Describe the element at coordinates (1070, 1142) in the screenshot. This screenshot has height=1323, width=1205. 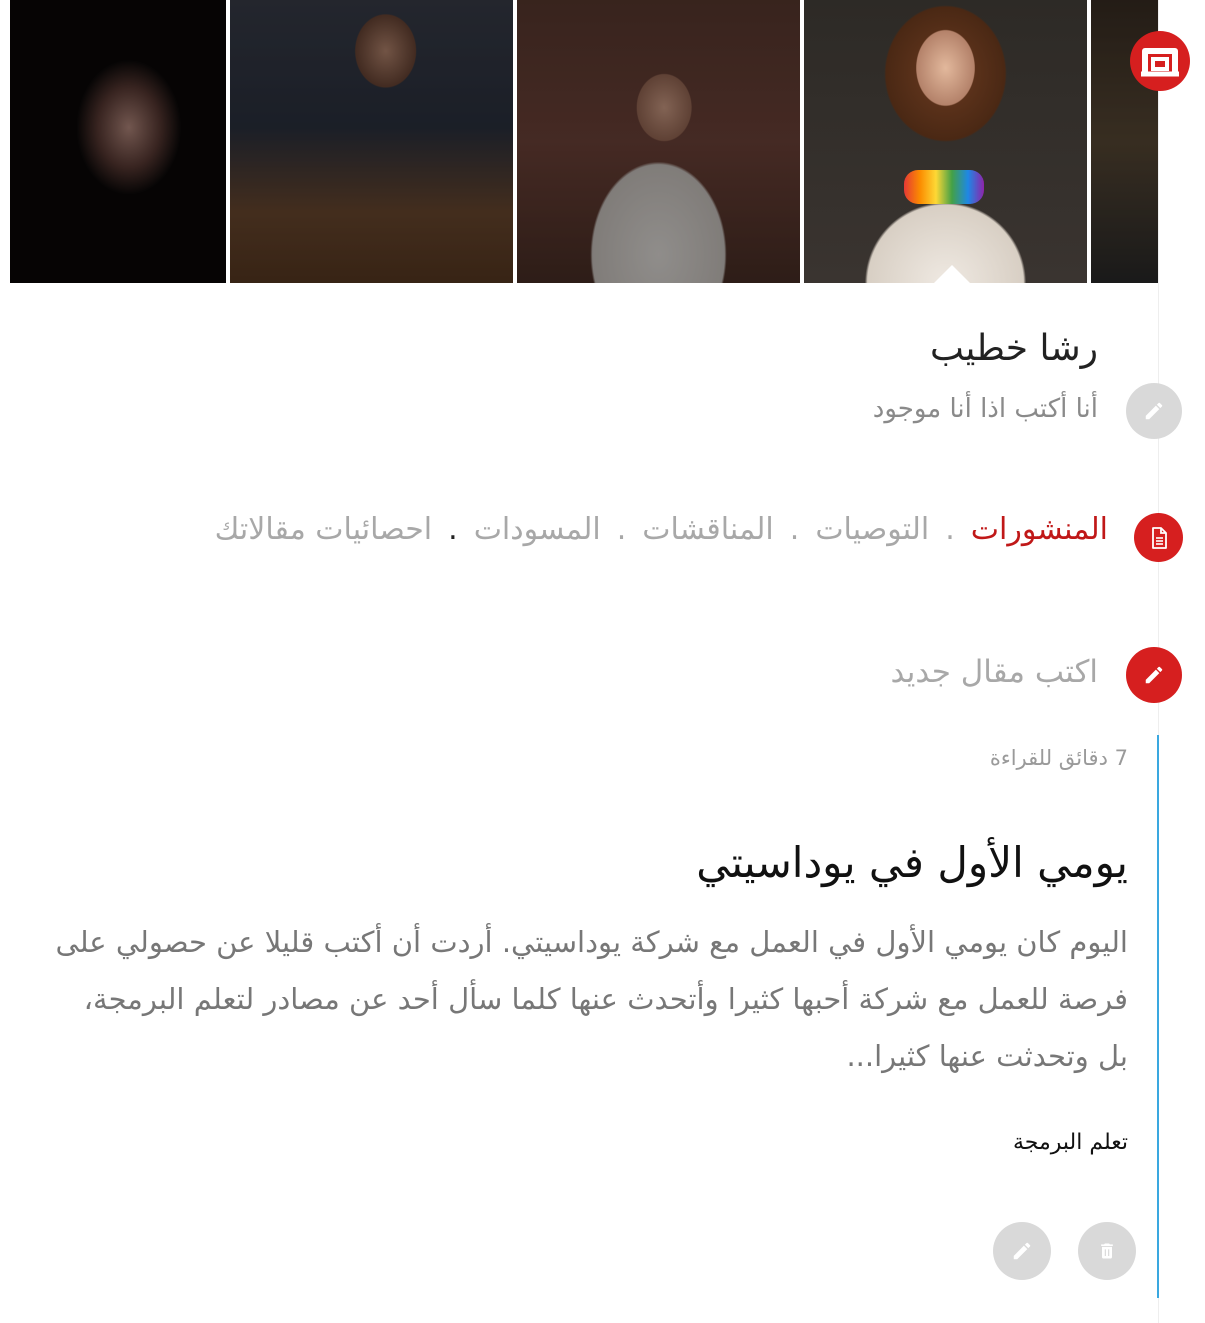
I see `post-tag: تعلم البرمجة` at that location.